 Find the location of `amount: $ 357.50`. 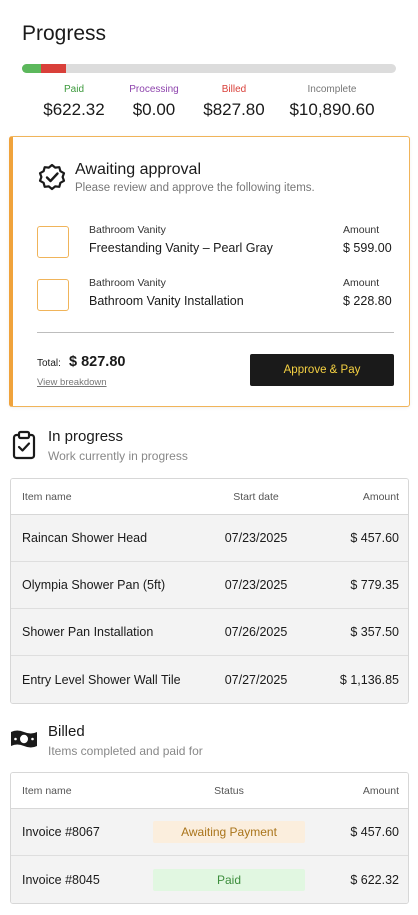

amount: $ 357.50 is located at coordinates (374, 632).